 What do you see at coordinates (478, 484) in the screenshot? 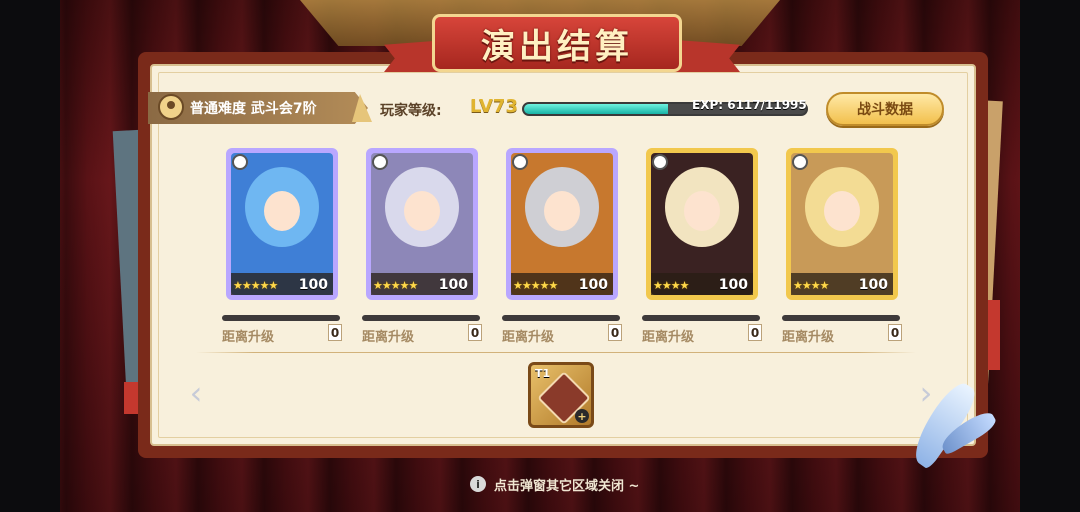
I see `info-icon: i` at bounding box center [478, 484].